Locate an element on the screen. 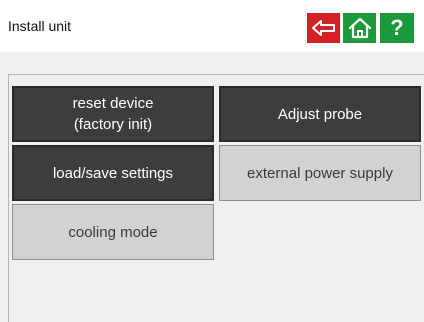 The height and width of the screenshot is (322, 424). page-title: Install unit is located at coordinates (40, 26).